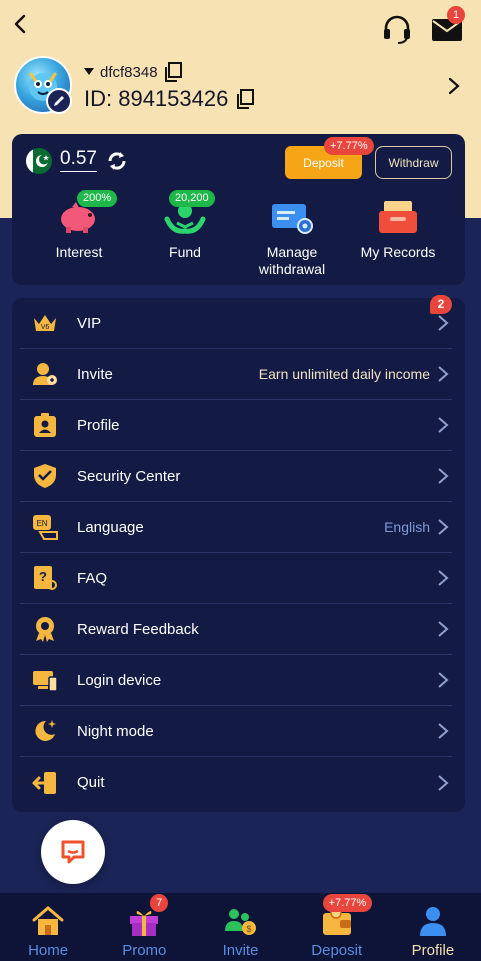 The height and width of the screenshot is (961, 481). Describe the element at coordinates (45, 327) in the screenshot. I see `svg-text: V6` at that location.